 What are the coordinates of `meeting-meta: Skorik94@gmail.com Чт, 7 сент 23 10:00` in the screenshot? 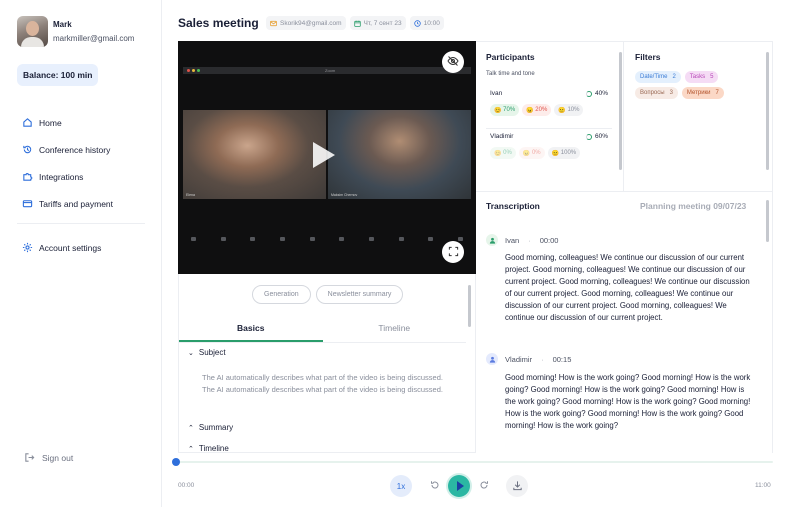 It's located at (355, 23).